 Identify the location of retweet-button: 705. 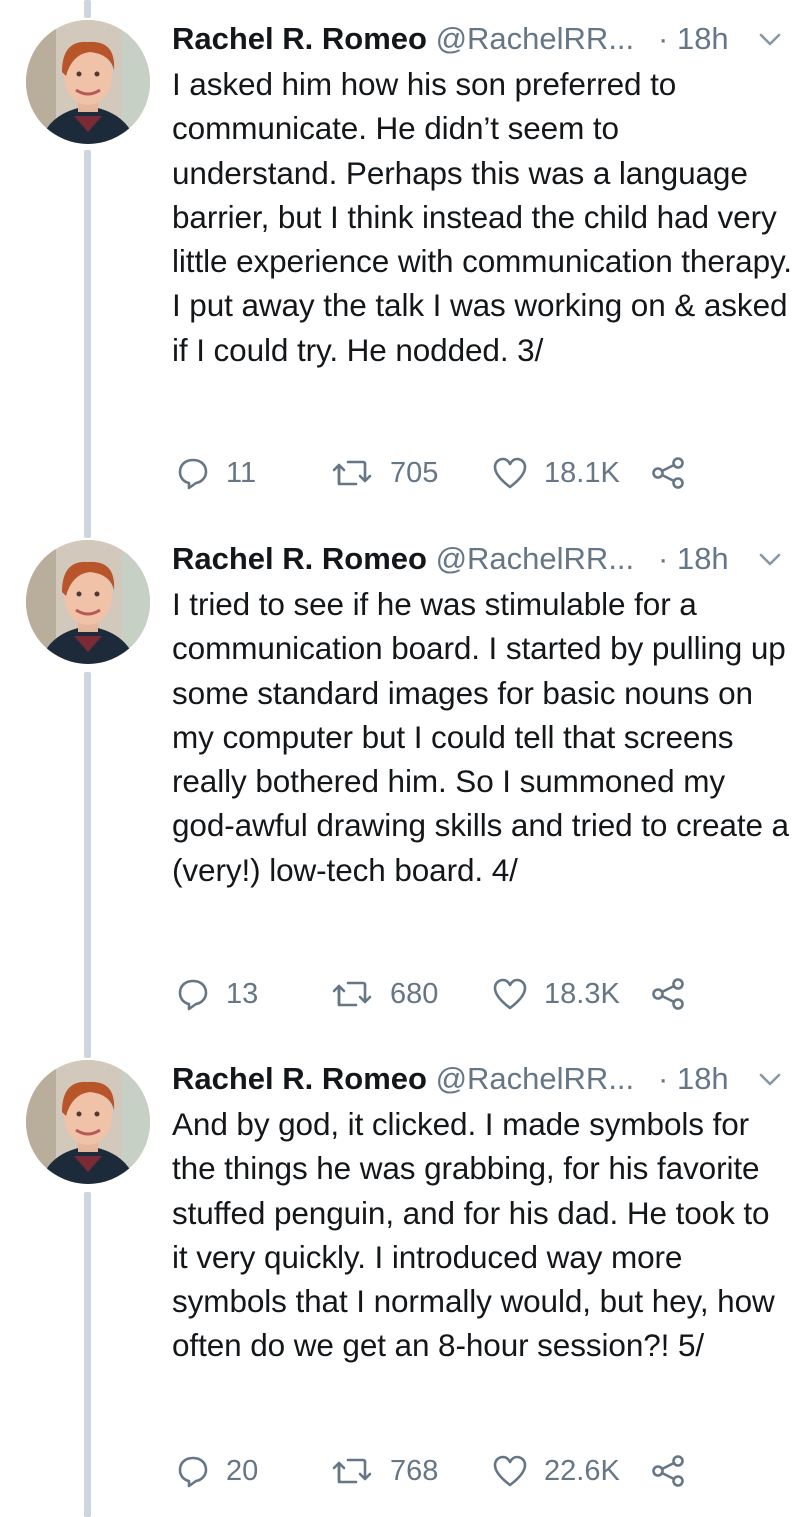
(384, 473).